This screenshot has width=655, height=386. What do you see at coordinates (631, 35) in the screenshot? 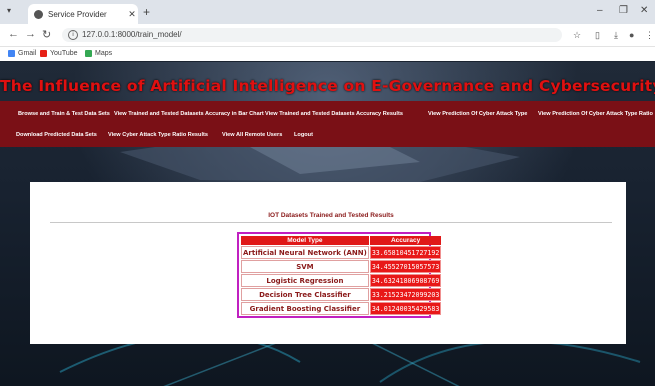
I see `profile-icon: ●` at bounding box center [631, 35].